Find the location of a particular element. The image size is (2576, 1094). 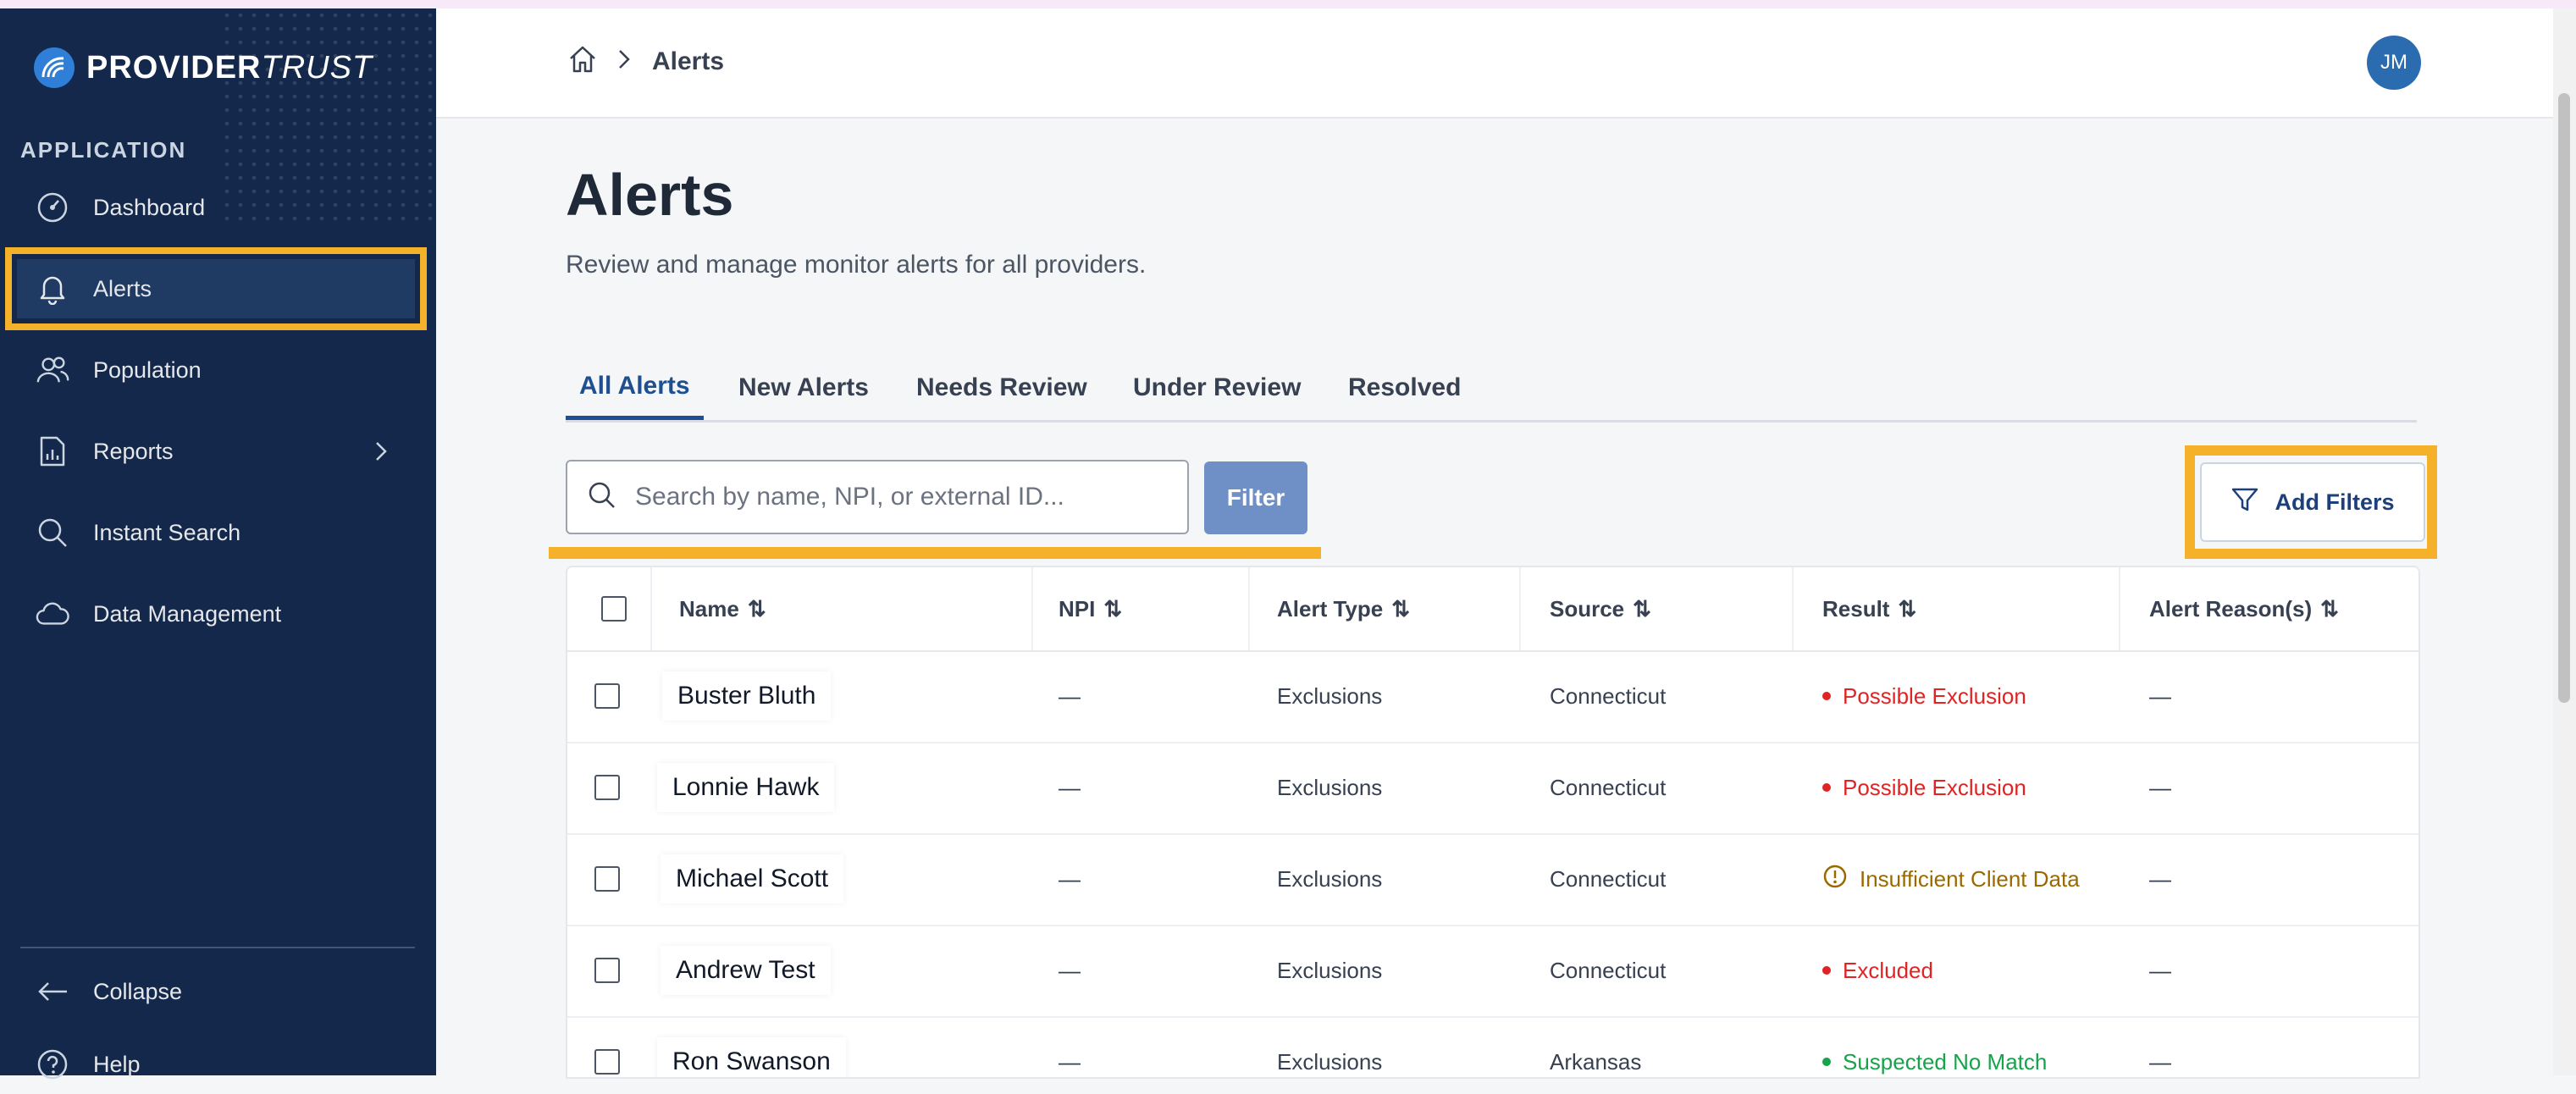

filter-button: Filter is located at coordinates (1255, 497).